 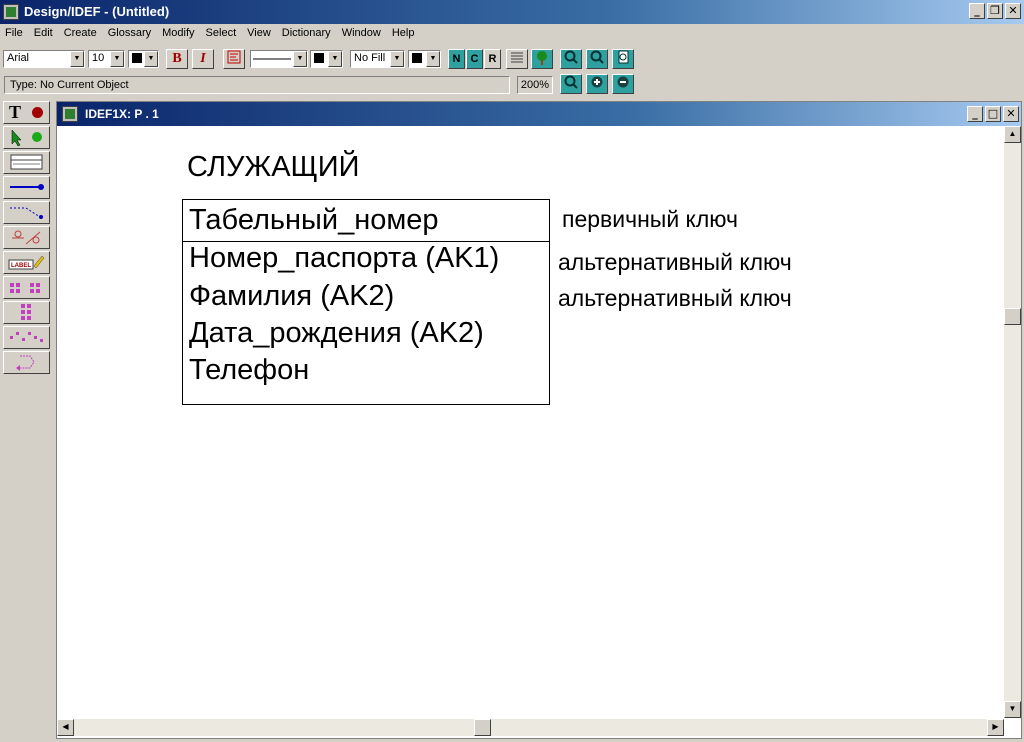 What do you see at coordinates (326, 59) in the screenshot?
I see `line-color-select: ▼` at bounding box center [326, 59].